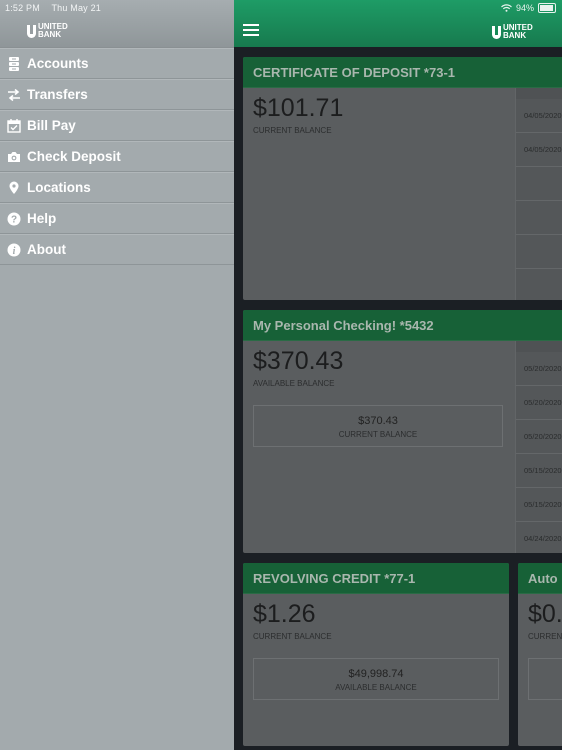 Image resolution: width=562 pixels, height=750 pixels. Describe the element at coordinates (545, 614) in the screenshot. I see `account-balance: $0.` at that location.